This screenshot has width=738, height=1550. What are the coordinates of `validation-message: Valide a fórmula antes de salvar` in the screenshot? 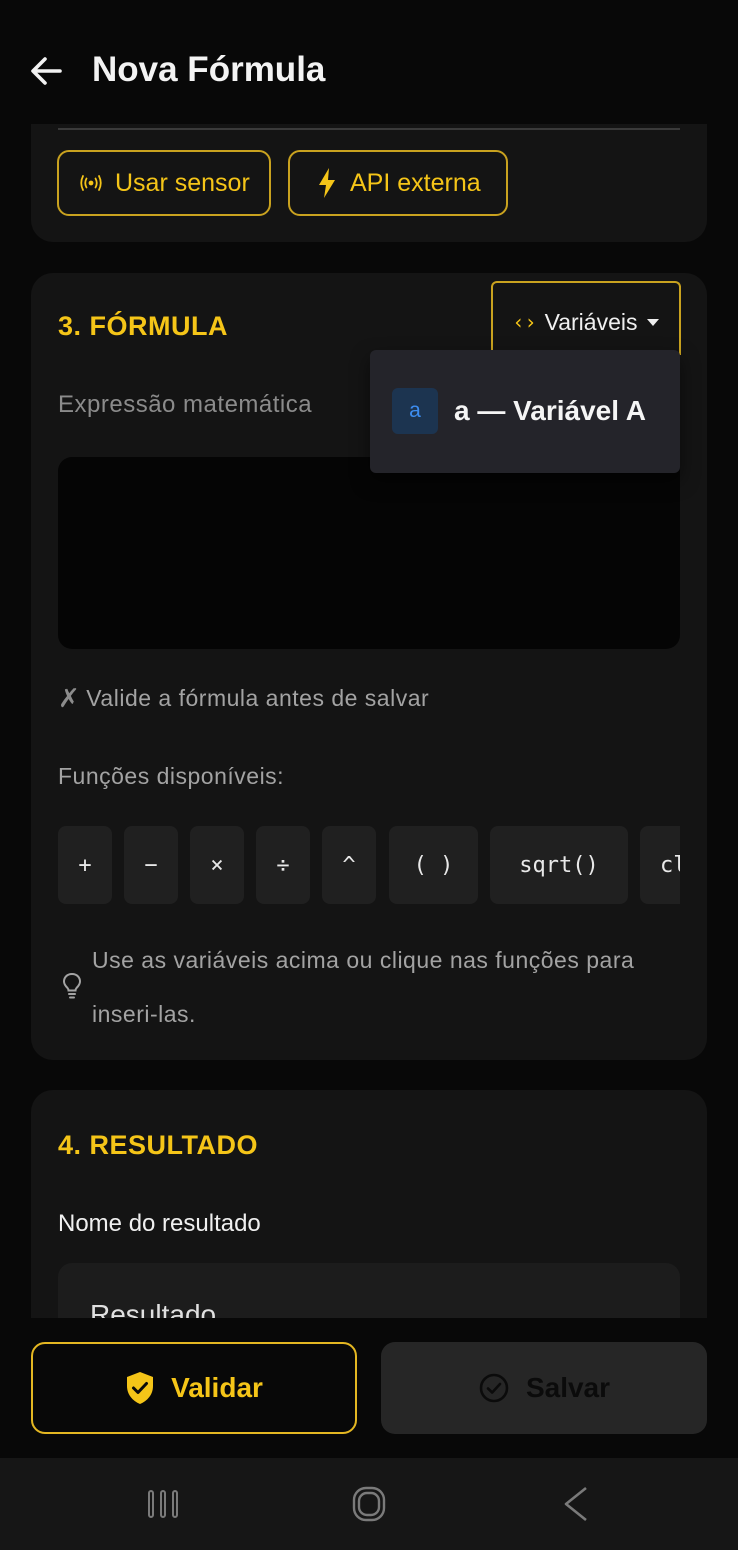 It's located at (258, 698).